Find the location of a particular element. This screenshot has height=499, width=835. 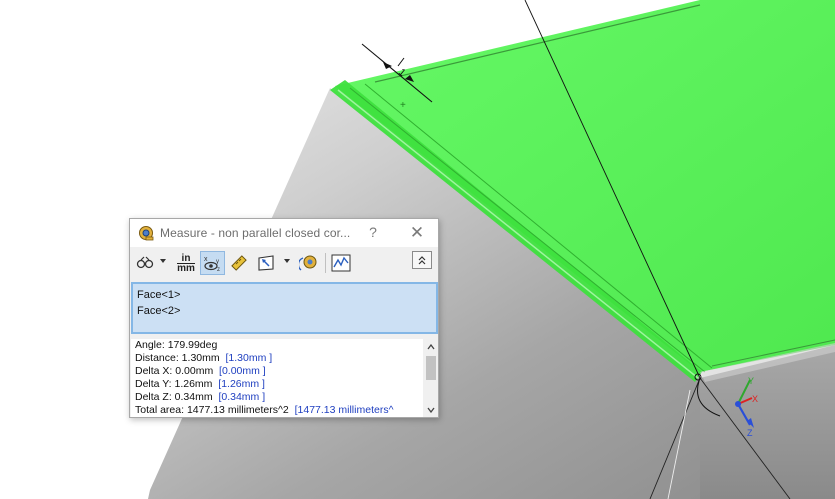

measurement-history-button is located at coordinates (309, 263).